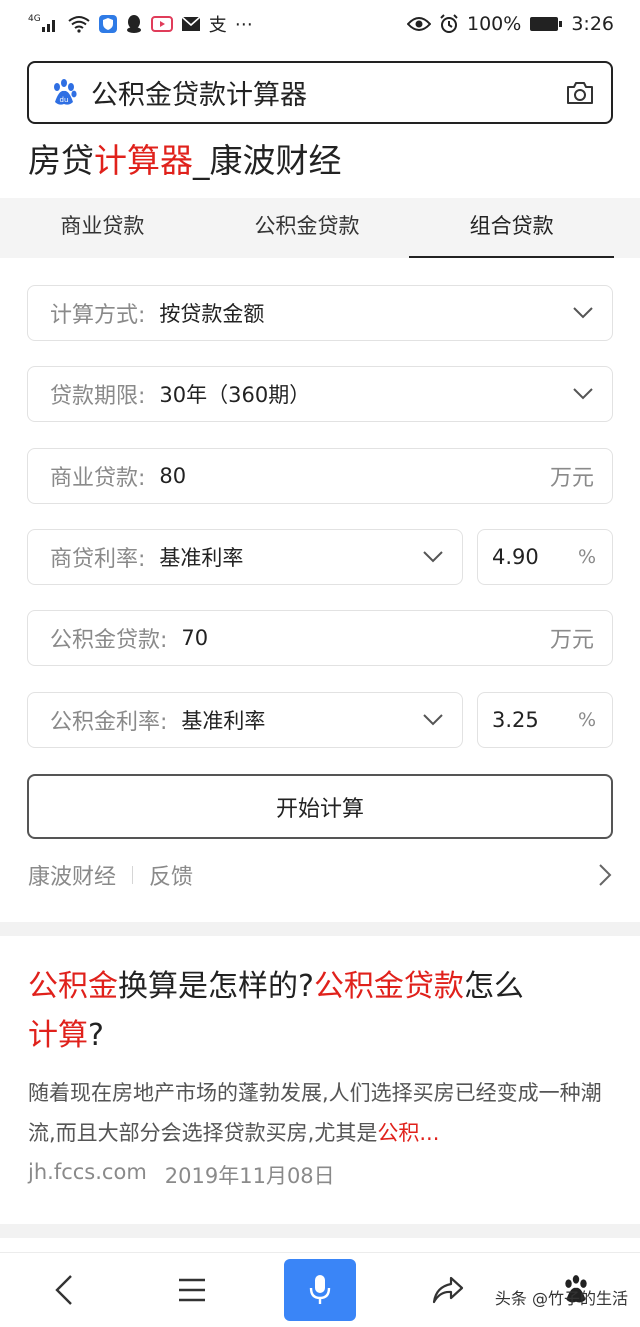 This screenshot has width=640, height=1327. What do you see at coordinates (109, 722) in the screenshot?
I see `fund-rate-label: 公积金利率:` at bounding box center [109, 722].